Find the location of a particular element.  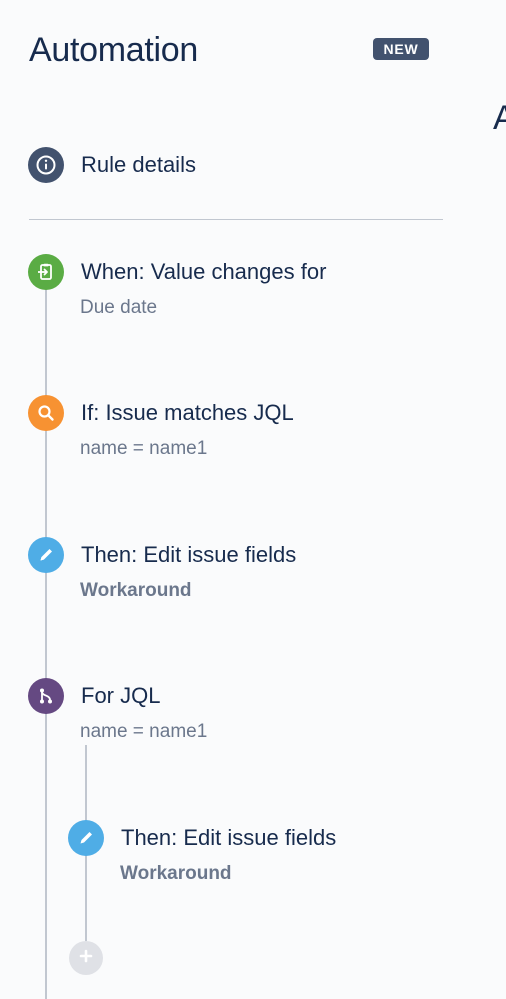

action-title: Then: Edit issue fields is located at coordinates (189, 554).